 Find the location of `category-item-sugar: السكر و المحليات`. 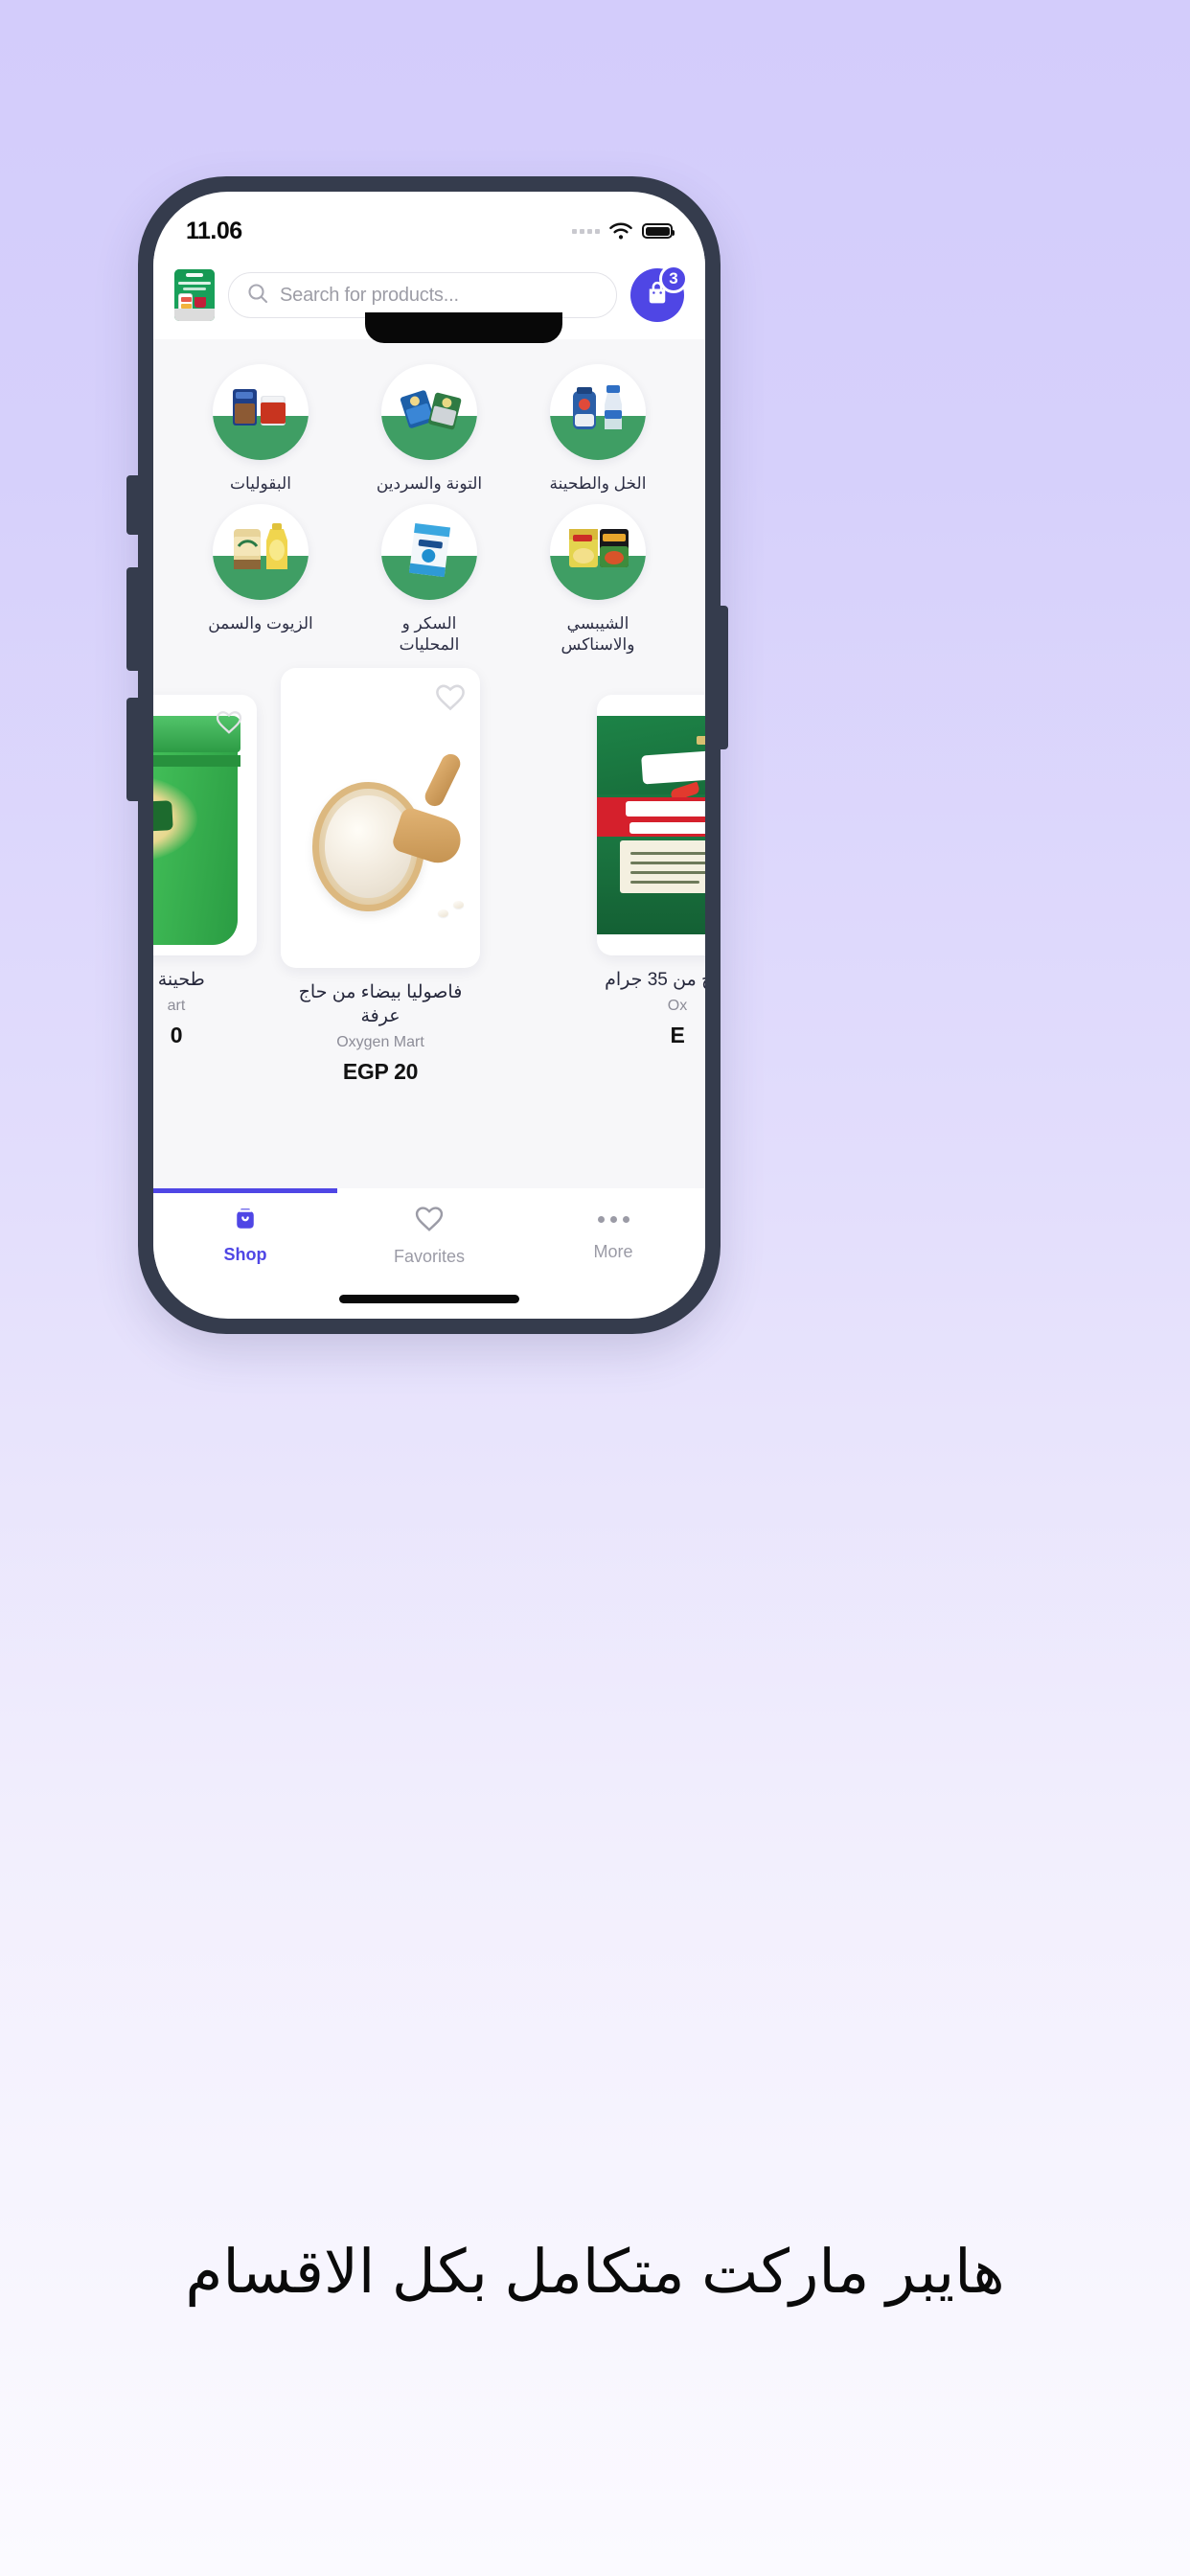

category-item-sugar: السكر و المحليات is located at coordinates (429, 579).